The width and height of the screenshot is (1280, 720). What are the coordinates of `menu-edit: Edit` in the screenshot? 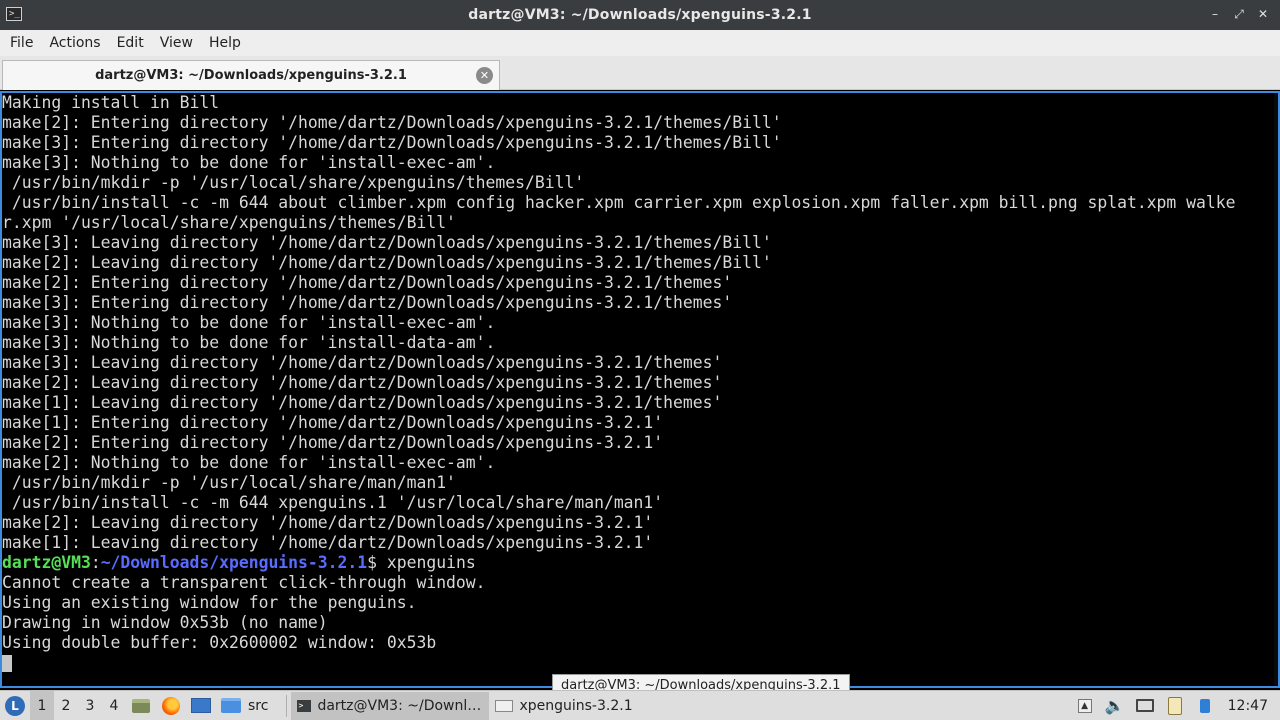 It's located at (130, 43).